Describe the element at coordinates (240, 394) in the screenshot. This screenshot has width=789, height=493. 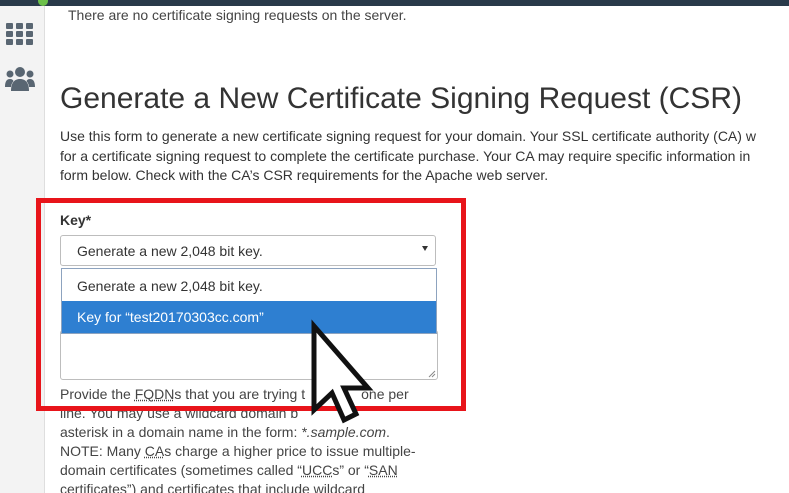
I see `help-text: s that you are trying t` at that location.